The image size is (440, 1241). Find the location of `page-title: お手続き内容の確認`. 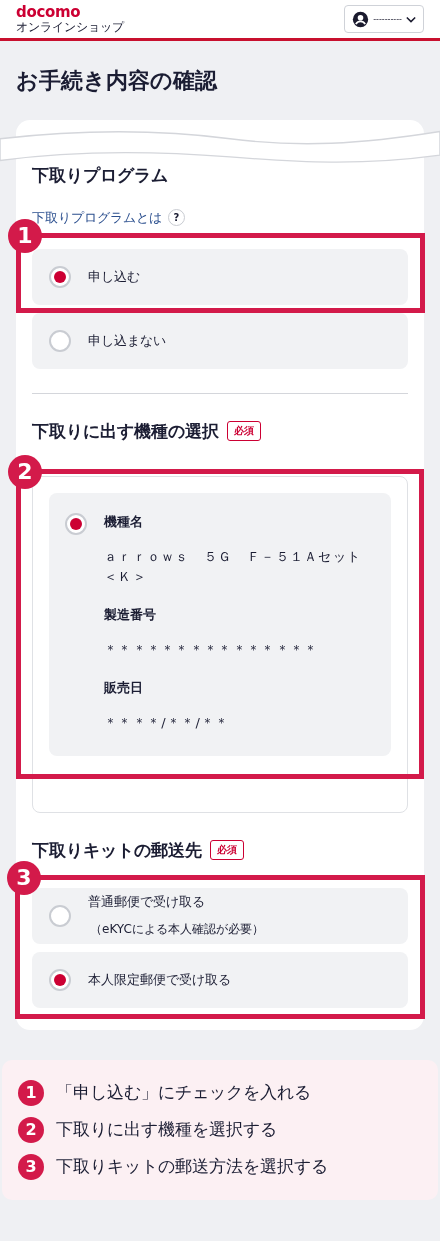

page-title: お手続き内容の確認 is located at coordinates (117, 81).